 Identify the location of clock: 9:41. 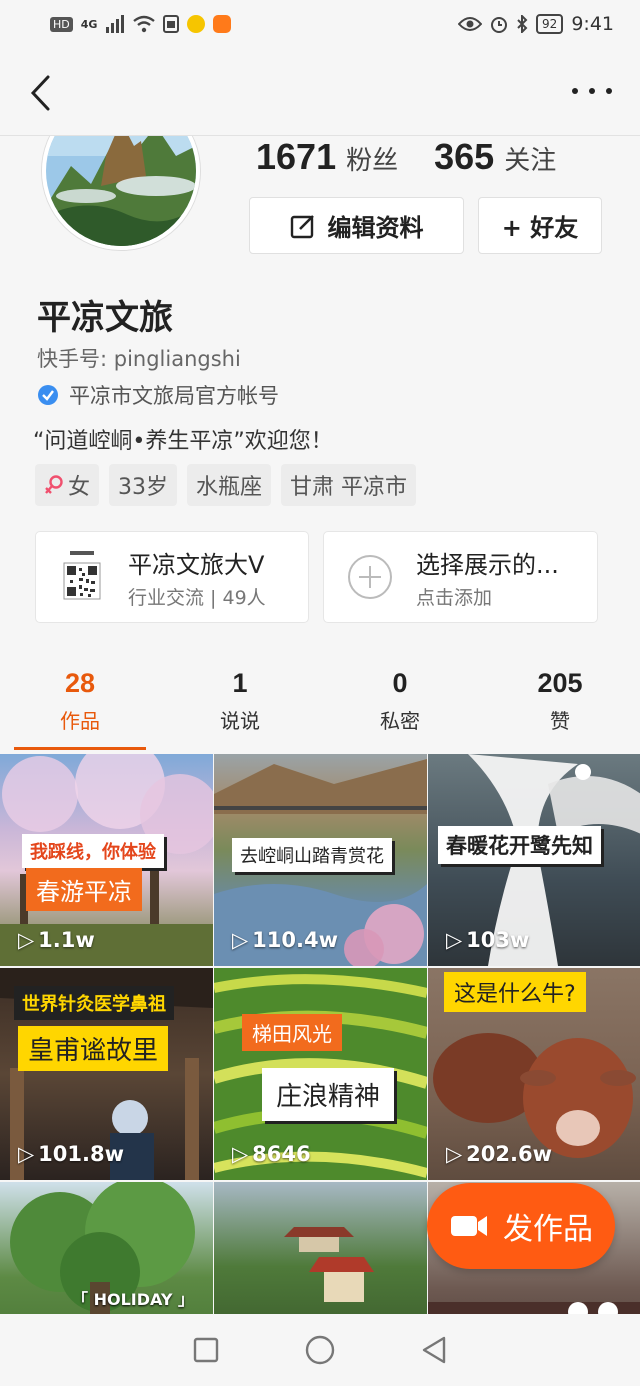
(592, 24).